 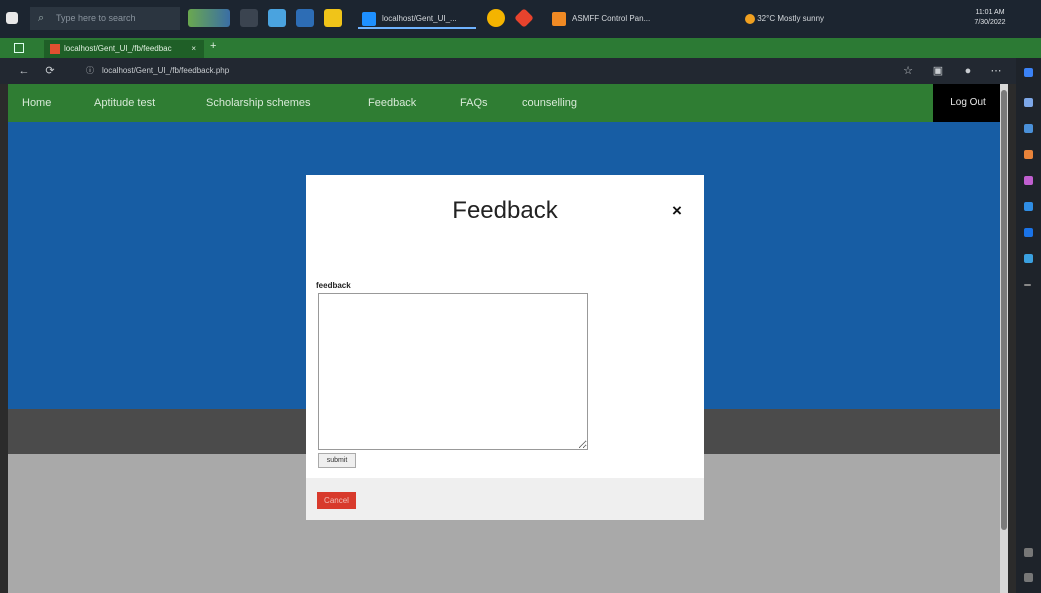 What do you see at coordinates (505, 499) in the screenshot?
I see `modal-footer: Cancel` at bounding box center [505, 499].